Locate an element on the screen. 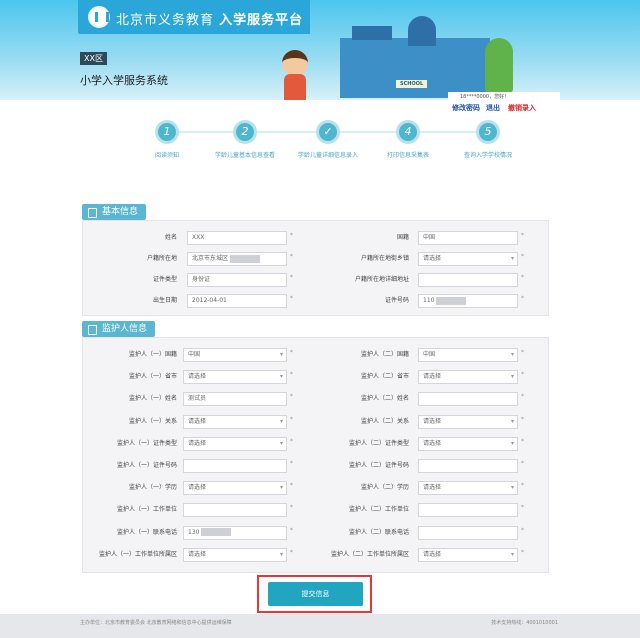 The image size is (640, 638). basic-left-field-label: 出生日期 is located at coordinates (164, 300).